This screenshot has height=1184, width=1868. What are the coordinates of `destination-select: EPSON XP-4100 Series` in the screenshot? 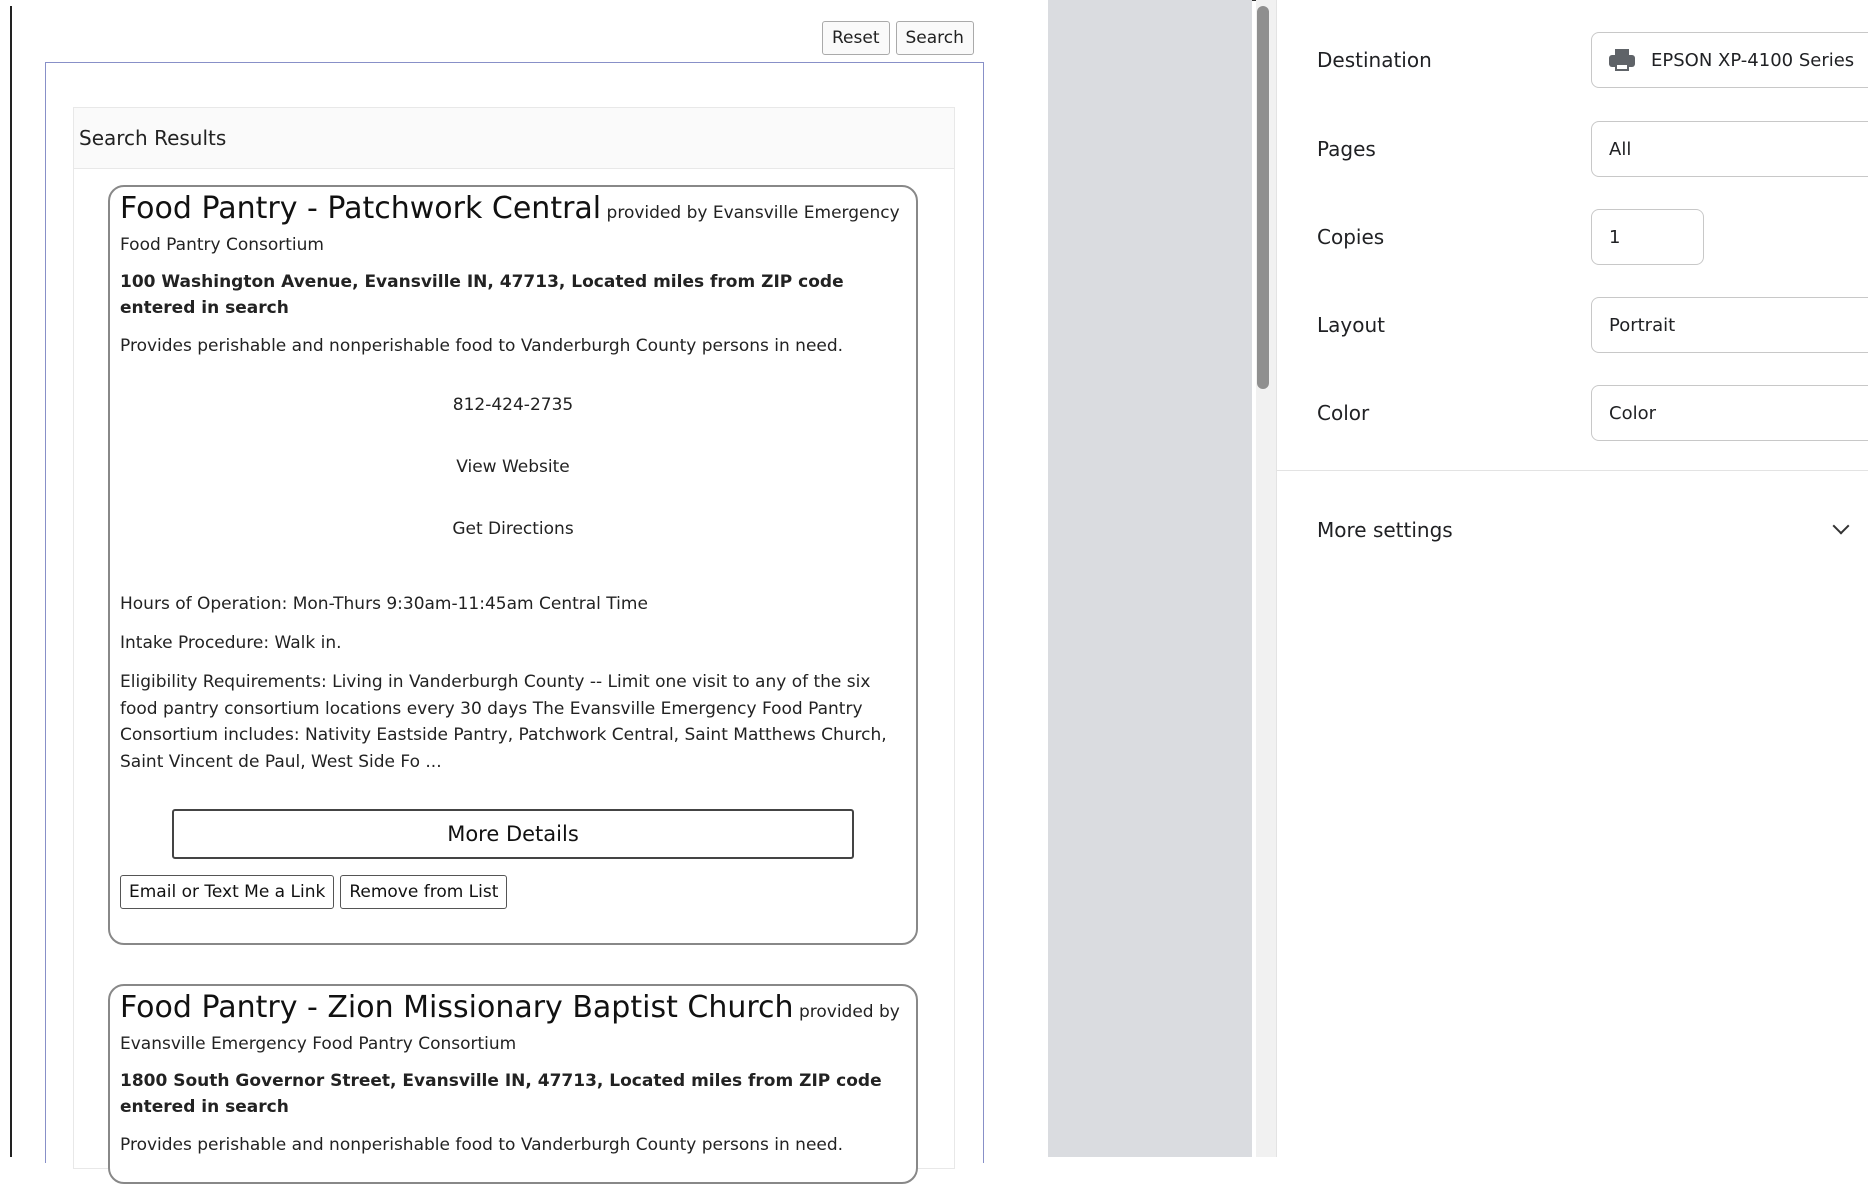 It's located at (1729, 60).